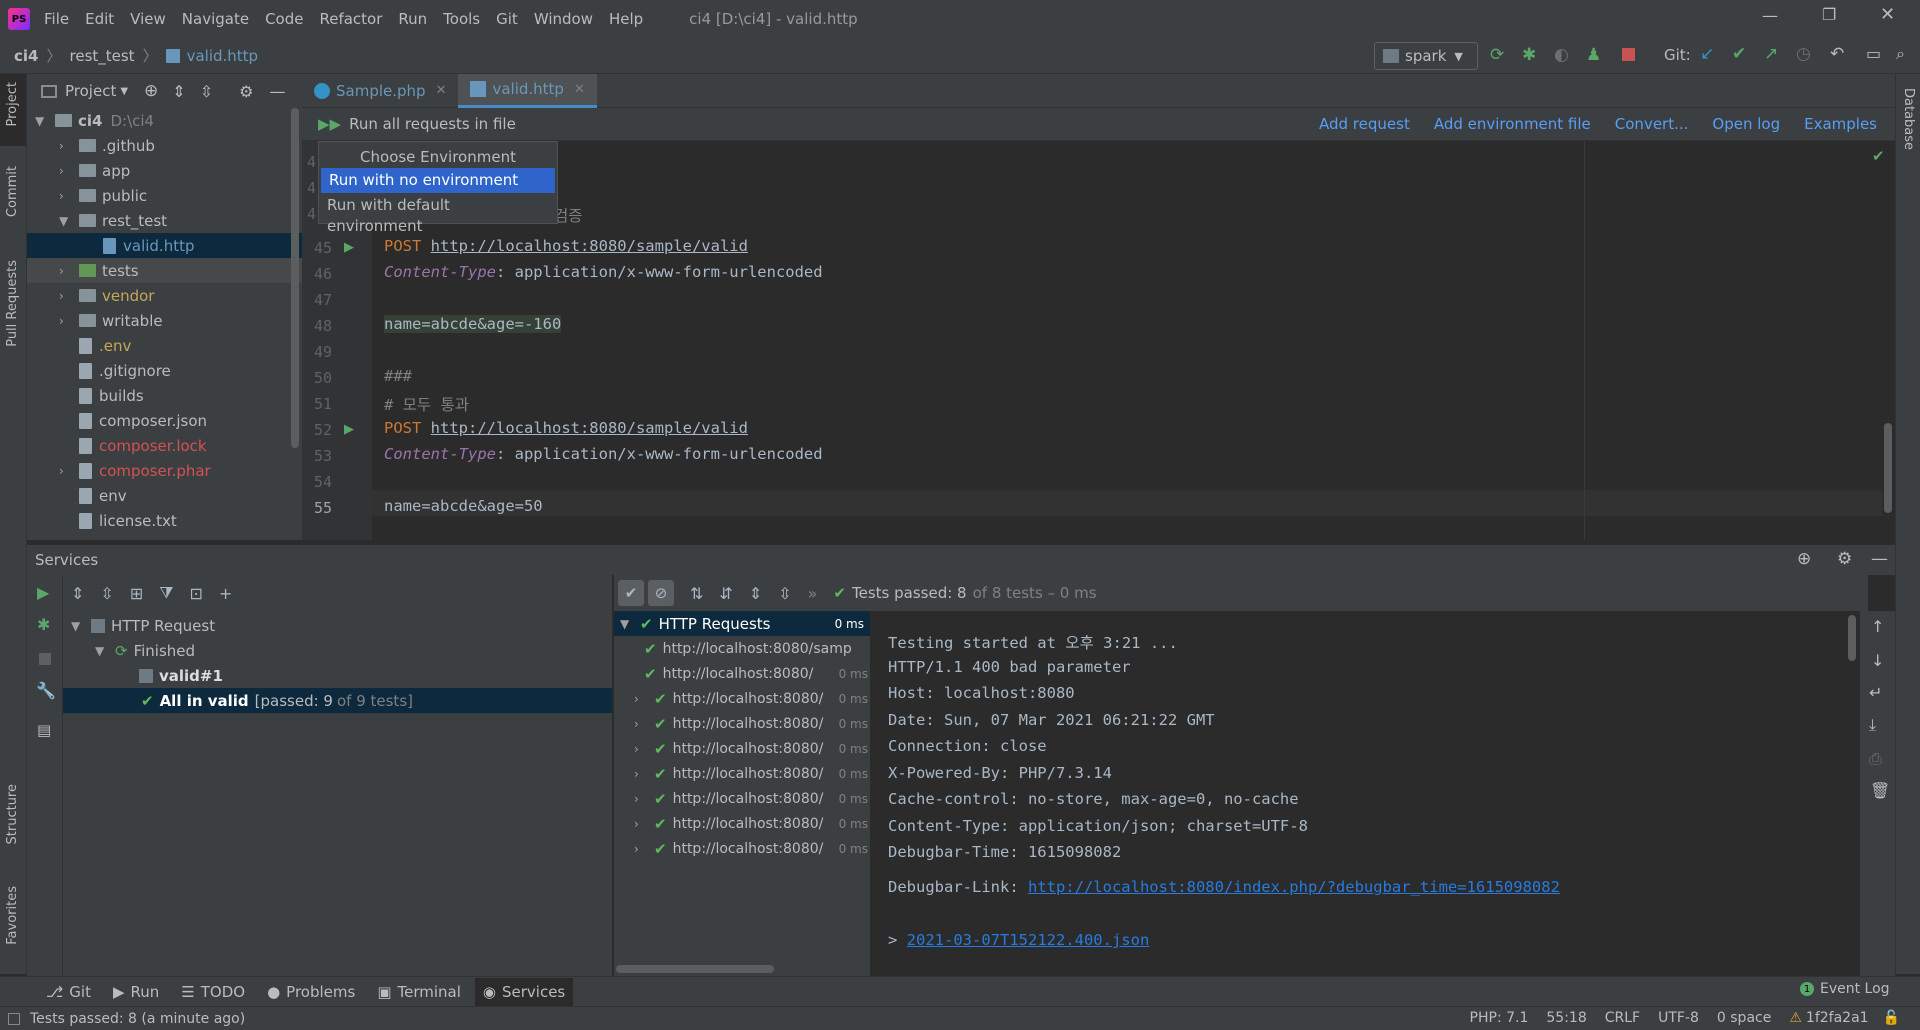 The width and height of the screenshot is (1920, 1030). Describe the element at coordinates (143, 625) in the screenshot. I see `http-request-node: ▼ HTTP Request` at that location.